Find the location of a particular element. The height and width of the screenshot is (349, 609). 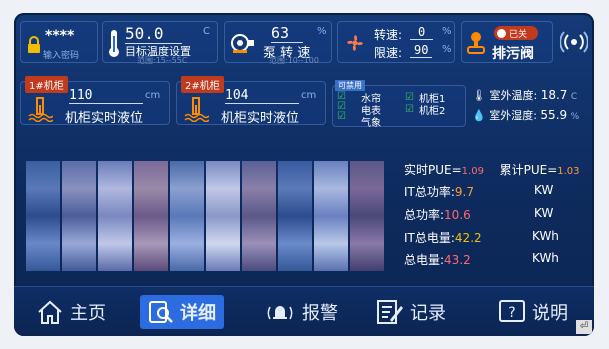

password-label: 输入密码 is located at coordinates (61, 56).